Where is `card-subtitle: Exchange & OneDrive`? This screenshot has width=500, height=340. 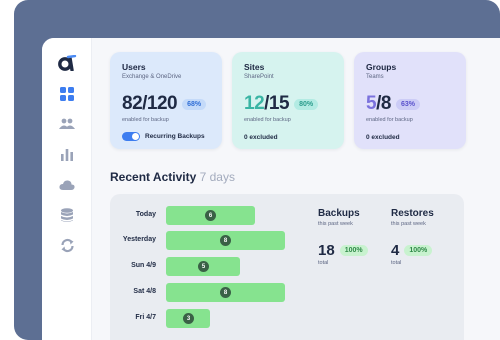
card-subtitle: Exchange & OneDrive is located at coordinates (152, 77).